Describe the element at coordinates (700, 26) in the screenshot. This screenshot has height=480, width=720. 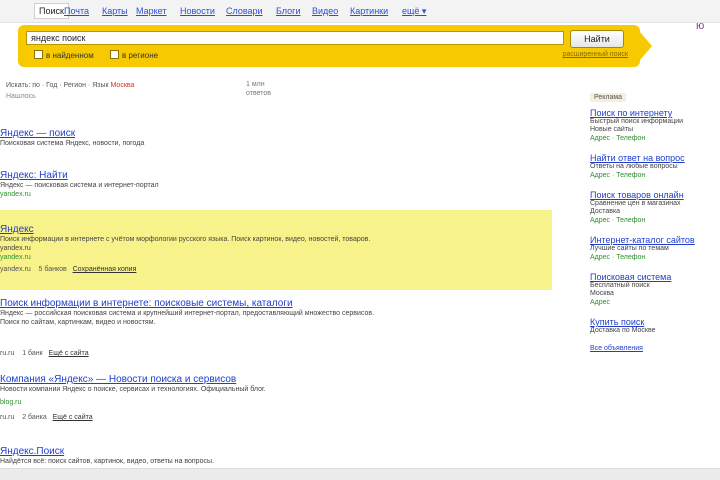
I see `side-fragment: ю` at that location.